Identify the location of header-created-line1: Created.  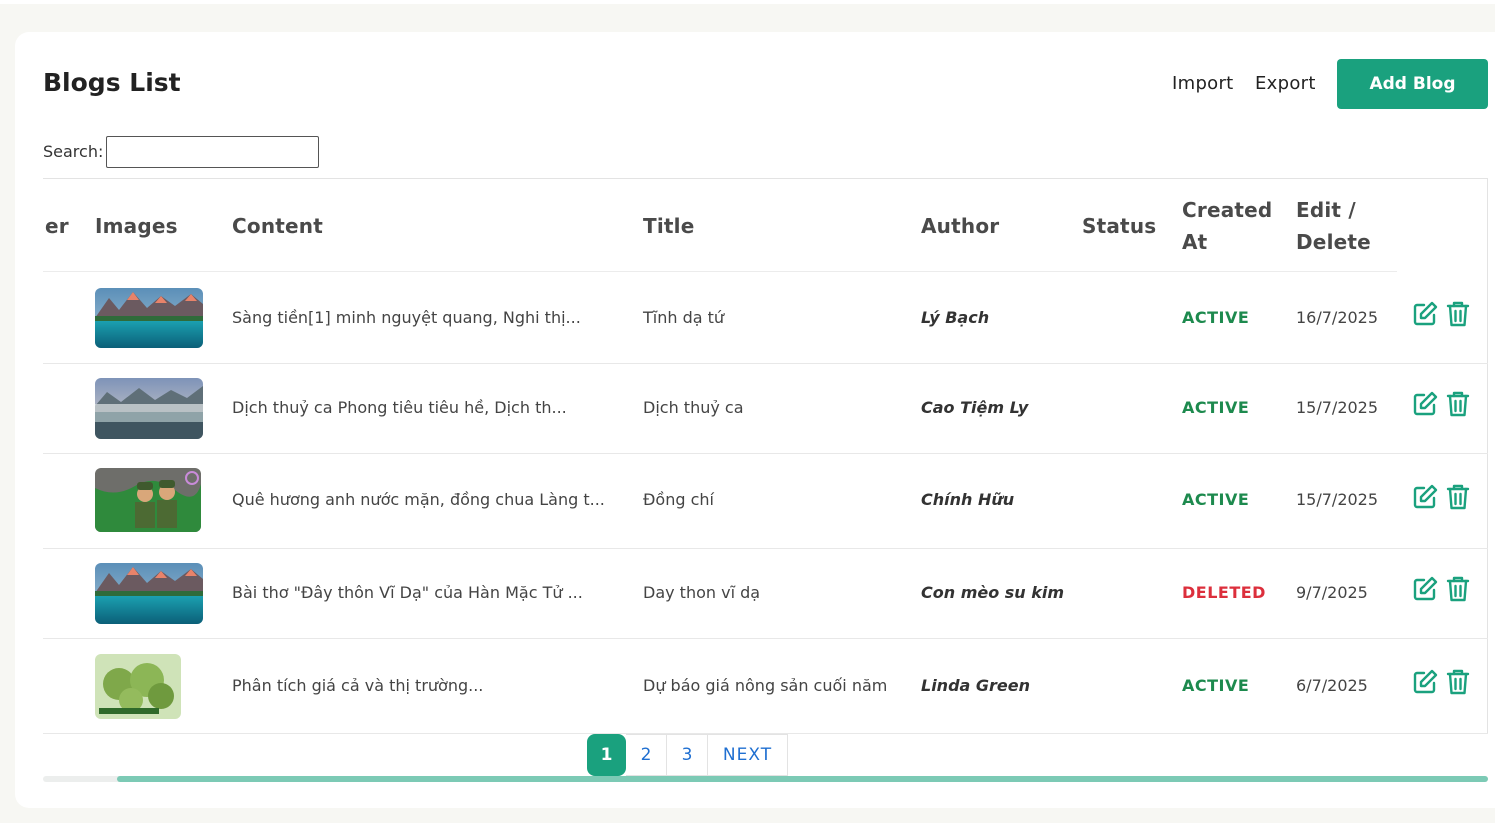
(1227, 210).